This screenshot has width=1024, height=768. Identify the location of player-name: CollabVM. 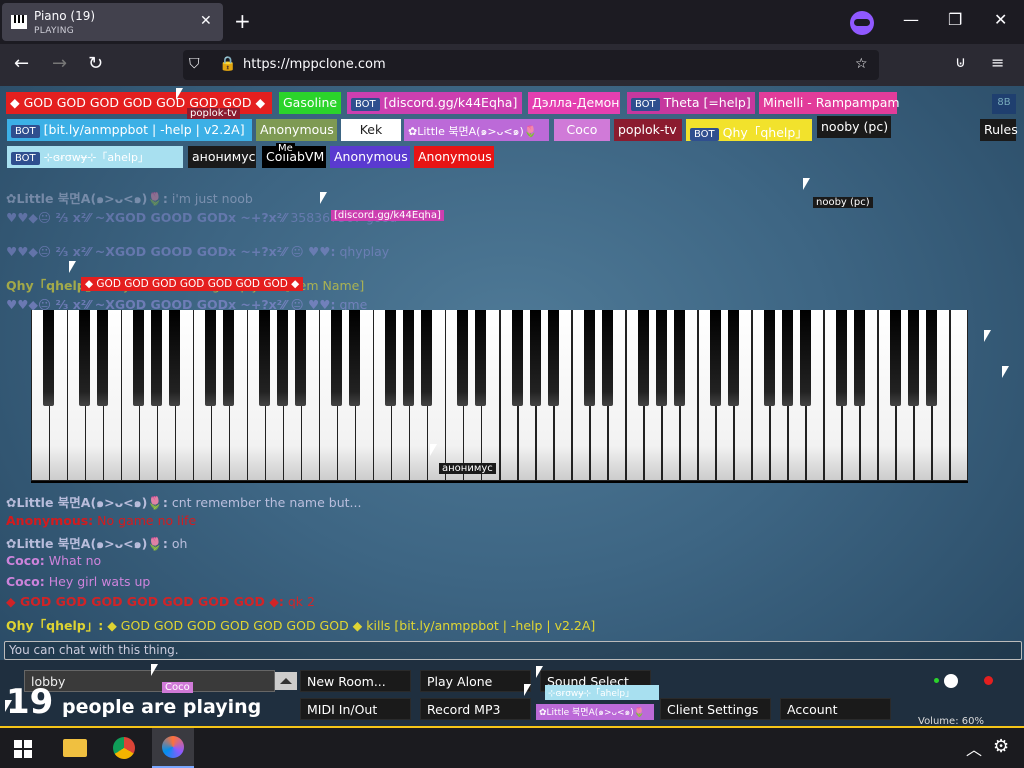
(295, 156).